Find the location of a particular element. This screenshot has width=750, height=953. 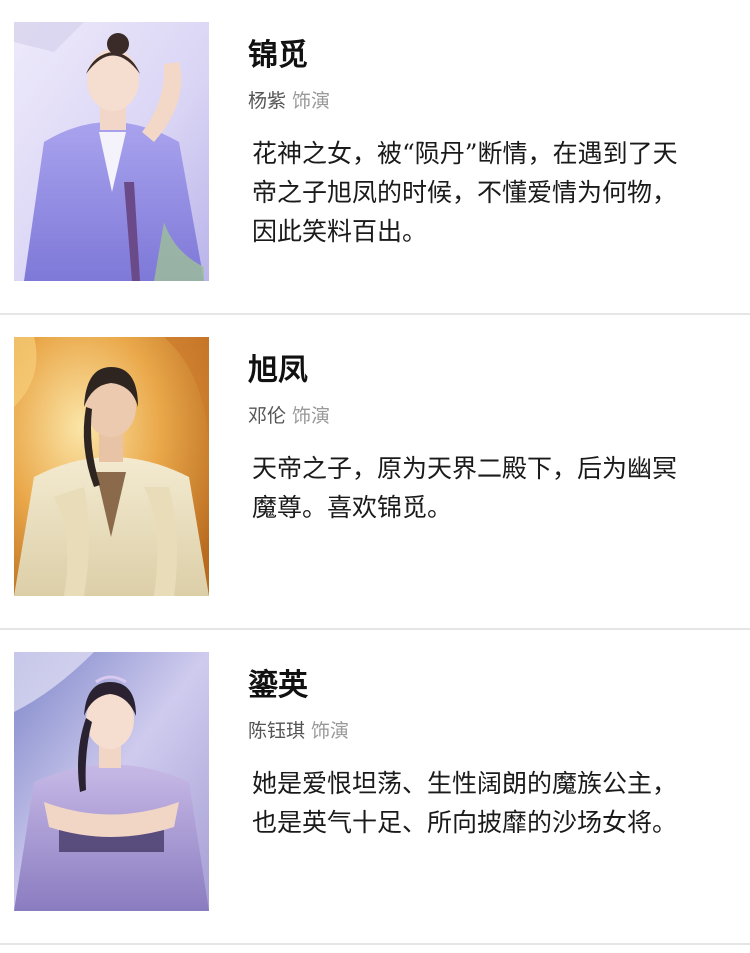

actor-name: 杨紫 is located at coordinates (267, 101).